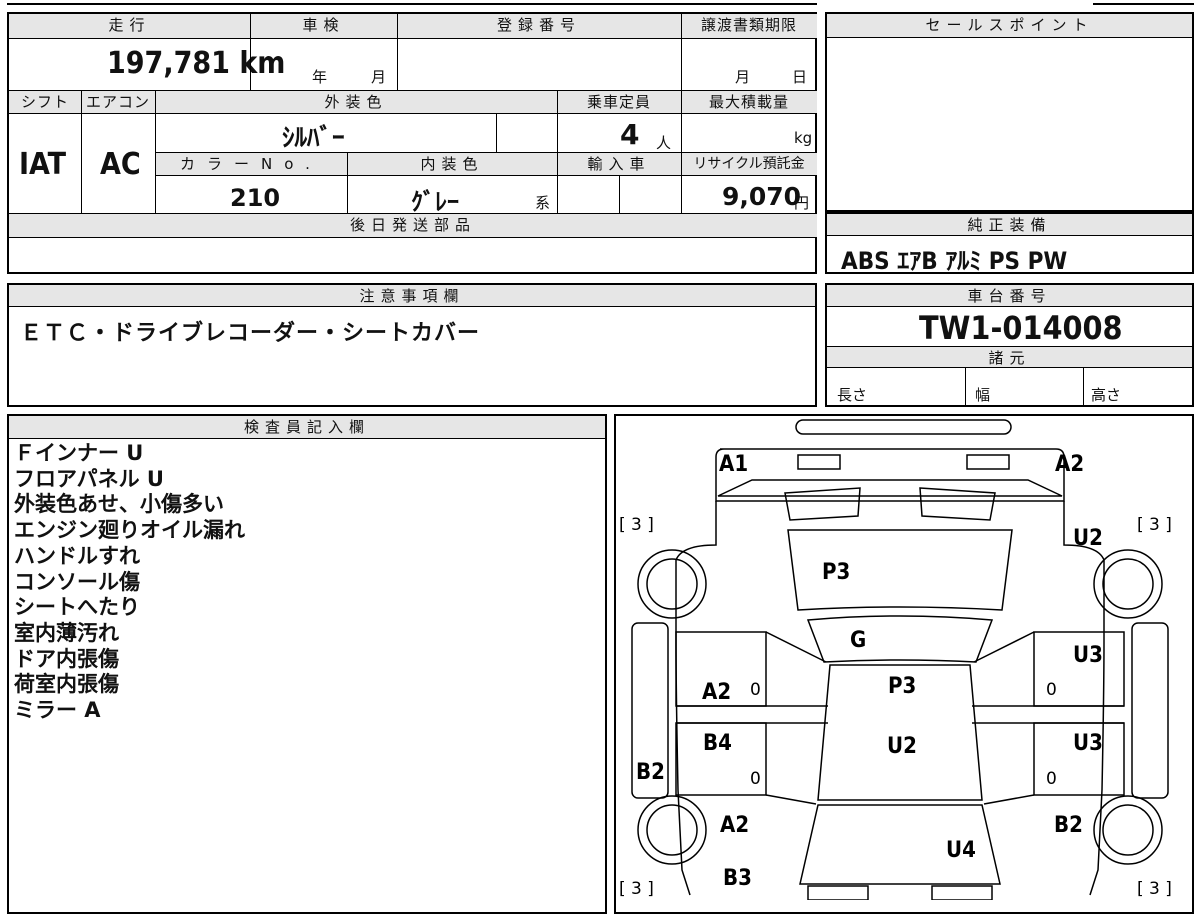 Image resolution: width=1200 pixels, height=914 pixels. Describe the element at coordinates (836, 572) in the screenshot. I see `code-hood: P3` at that location.